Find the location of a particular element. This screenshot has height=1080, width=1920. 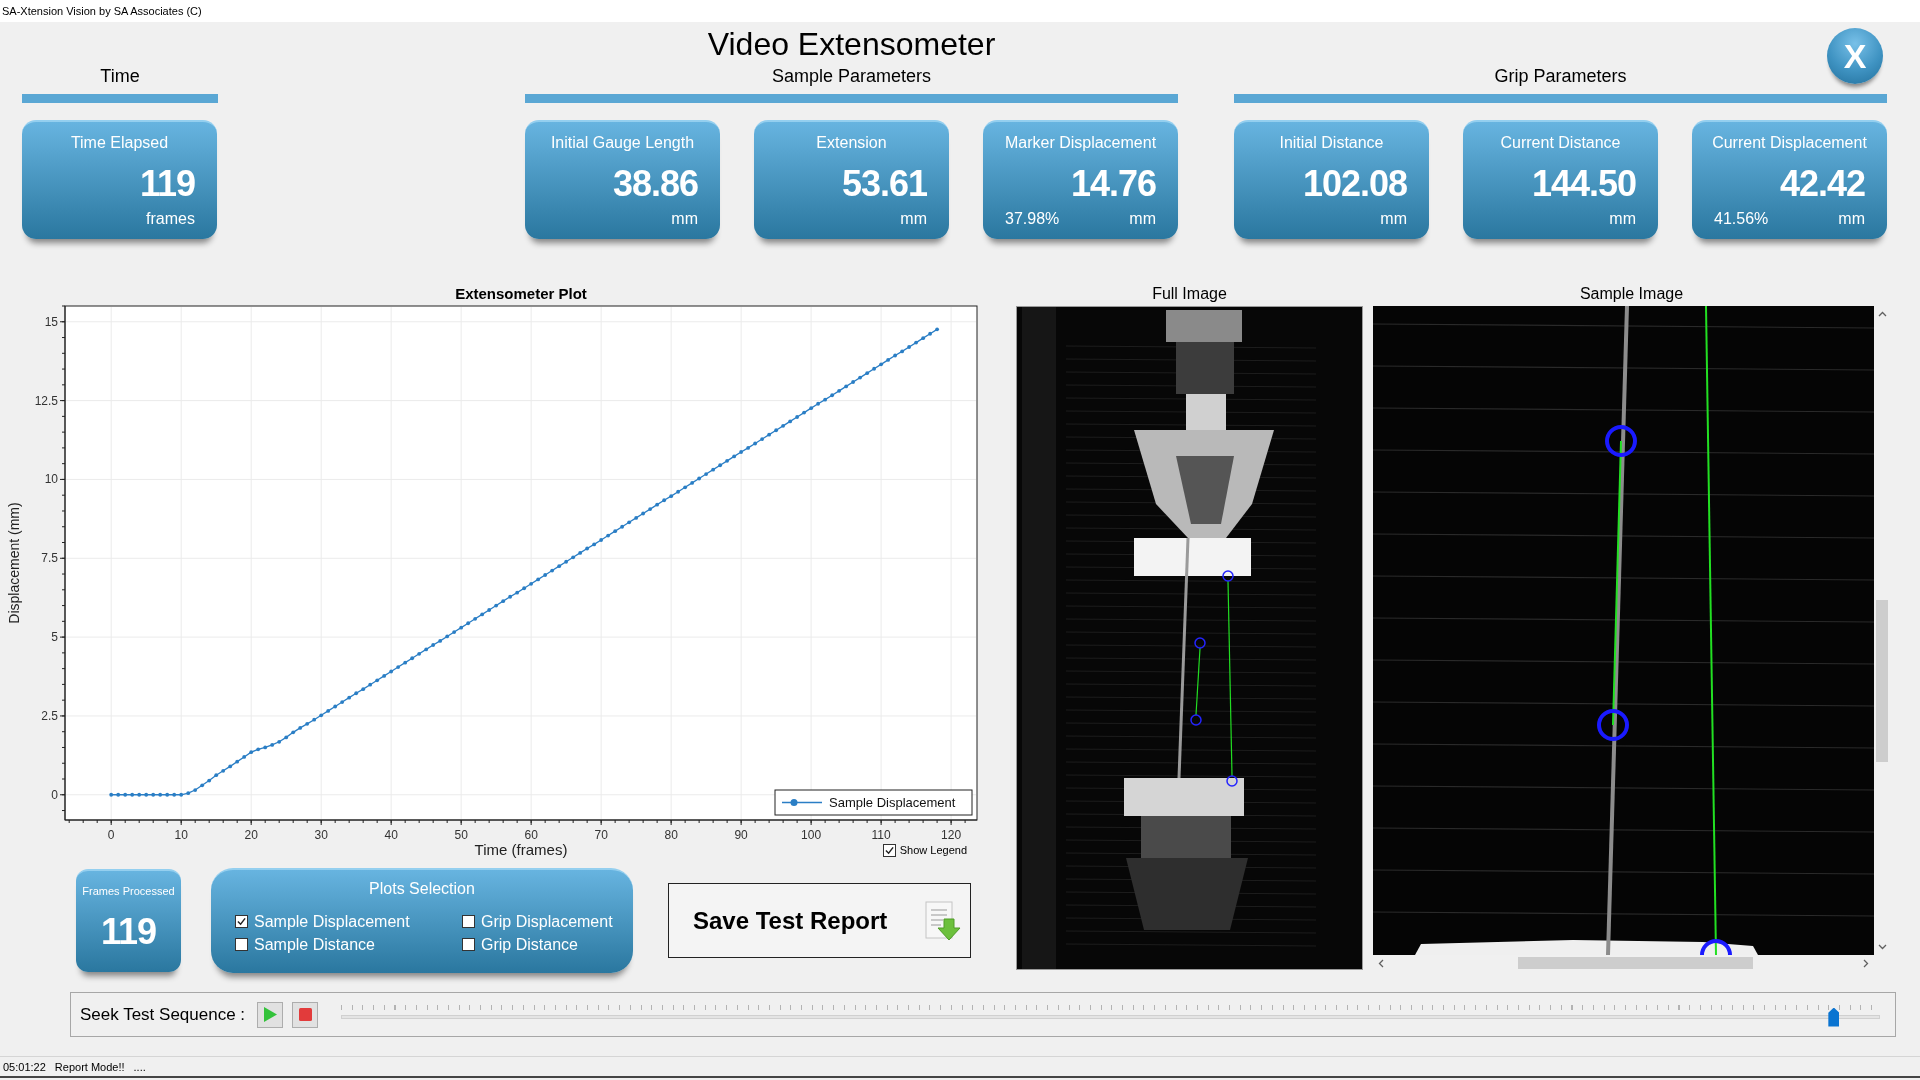

card-label: Marker Displacement is located at coordinates (1080, 143).